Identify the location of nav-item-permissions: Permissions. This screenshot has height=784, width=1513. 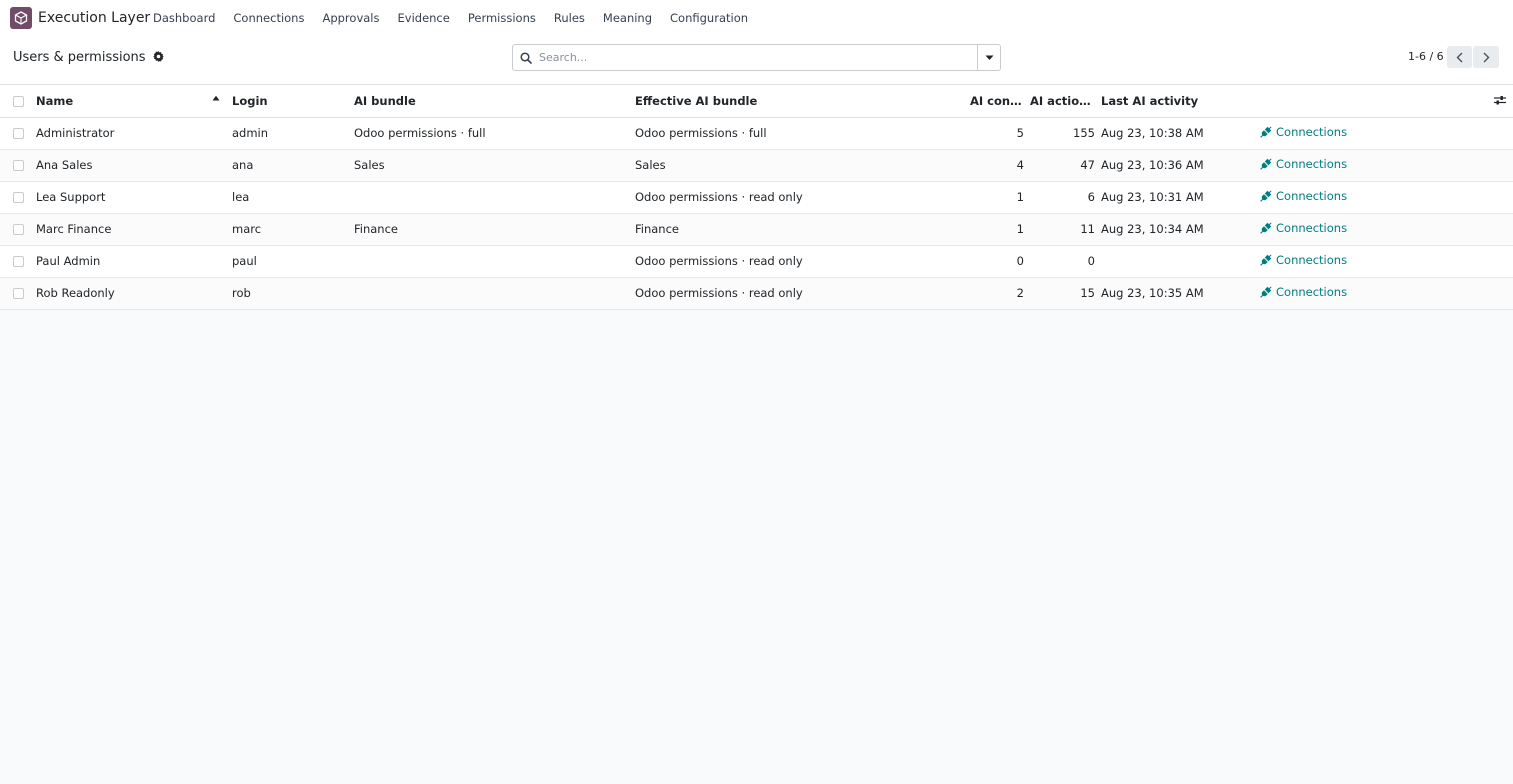
(502, 18).